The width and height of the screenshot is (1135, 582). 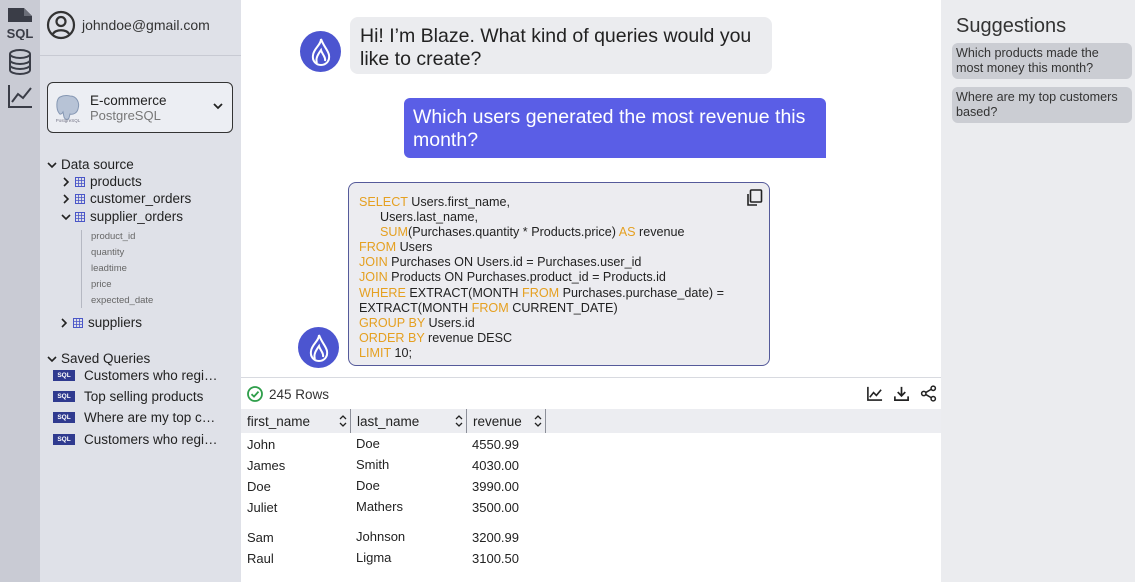 I want to click on database-name: E-commerce, so click(x=128, y=100).